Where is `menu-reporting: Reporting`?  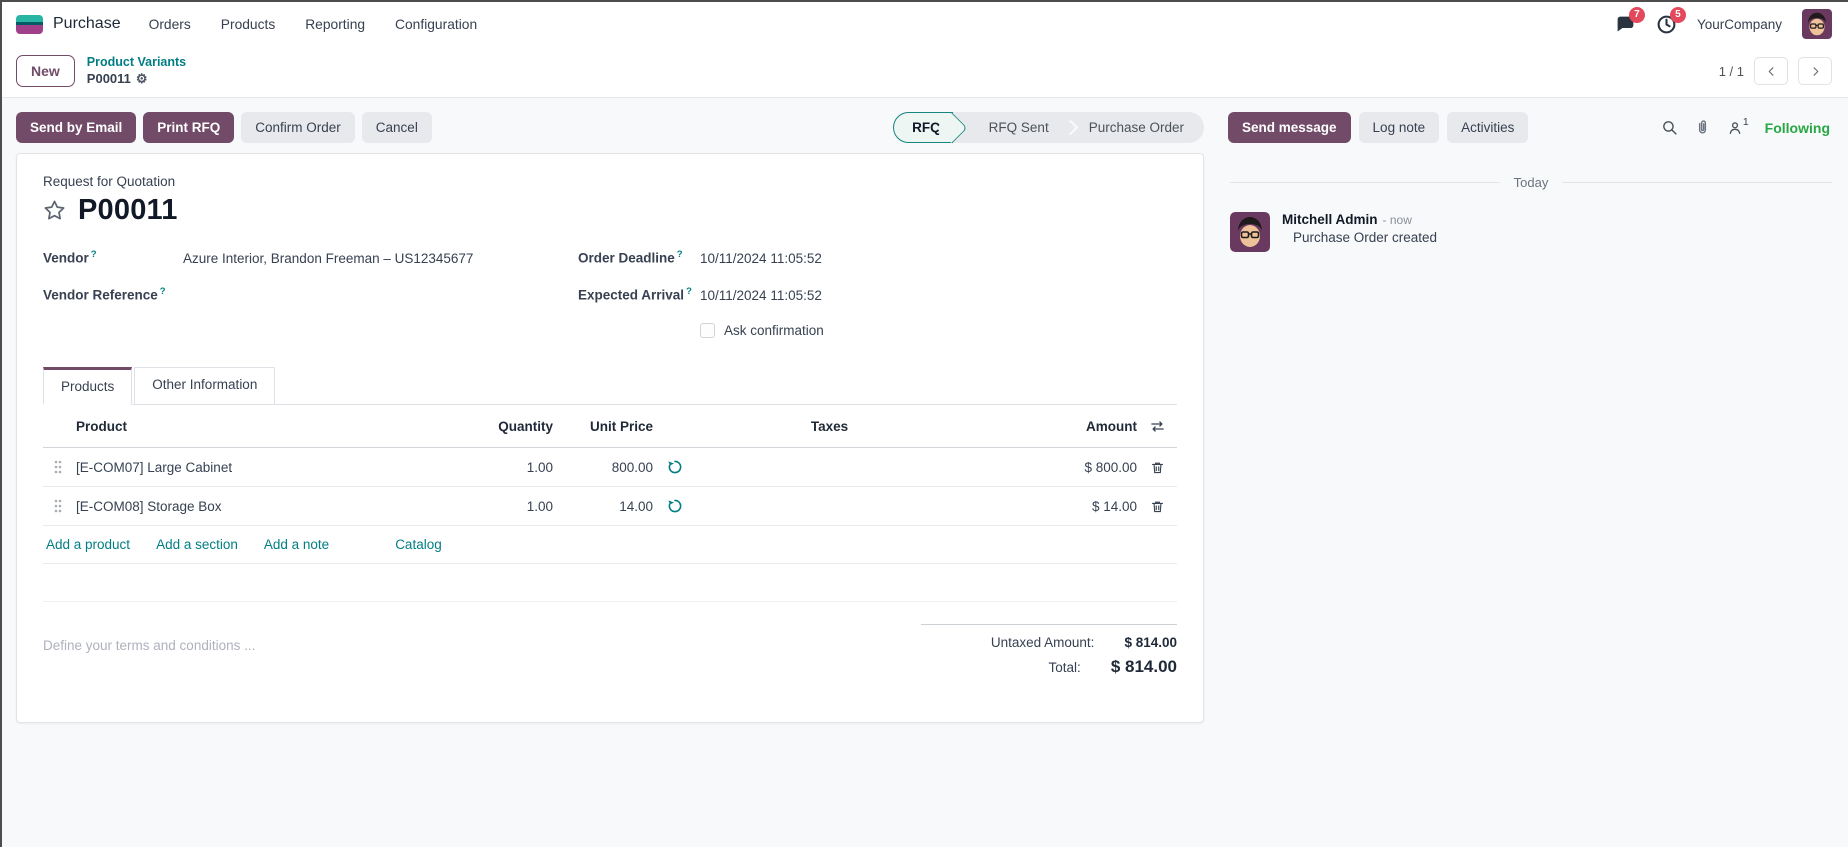 menu-reporting: Reporting is located at coordinates (335, 24).